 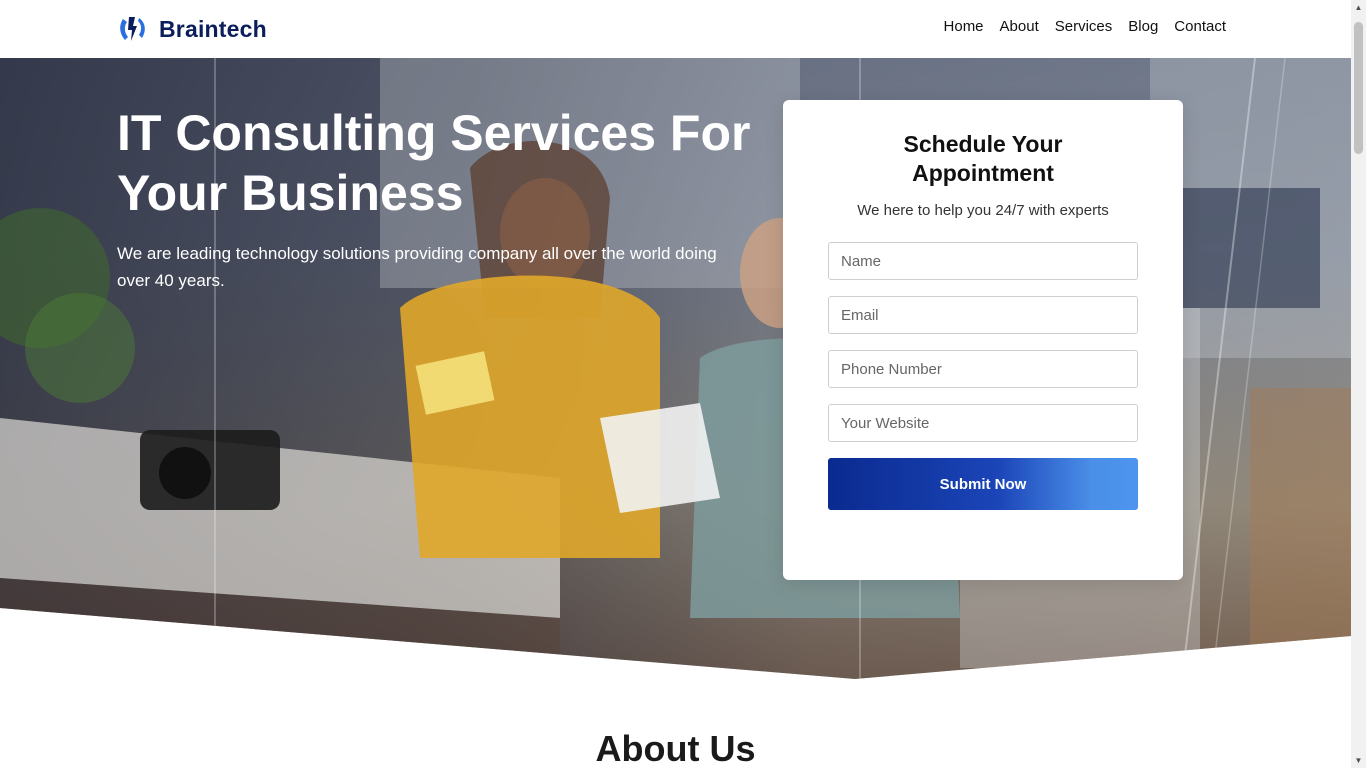 I want to click on form-subtitle: We here to help you 24/7 with experts, so click(x=983, y=210).